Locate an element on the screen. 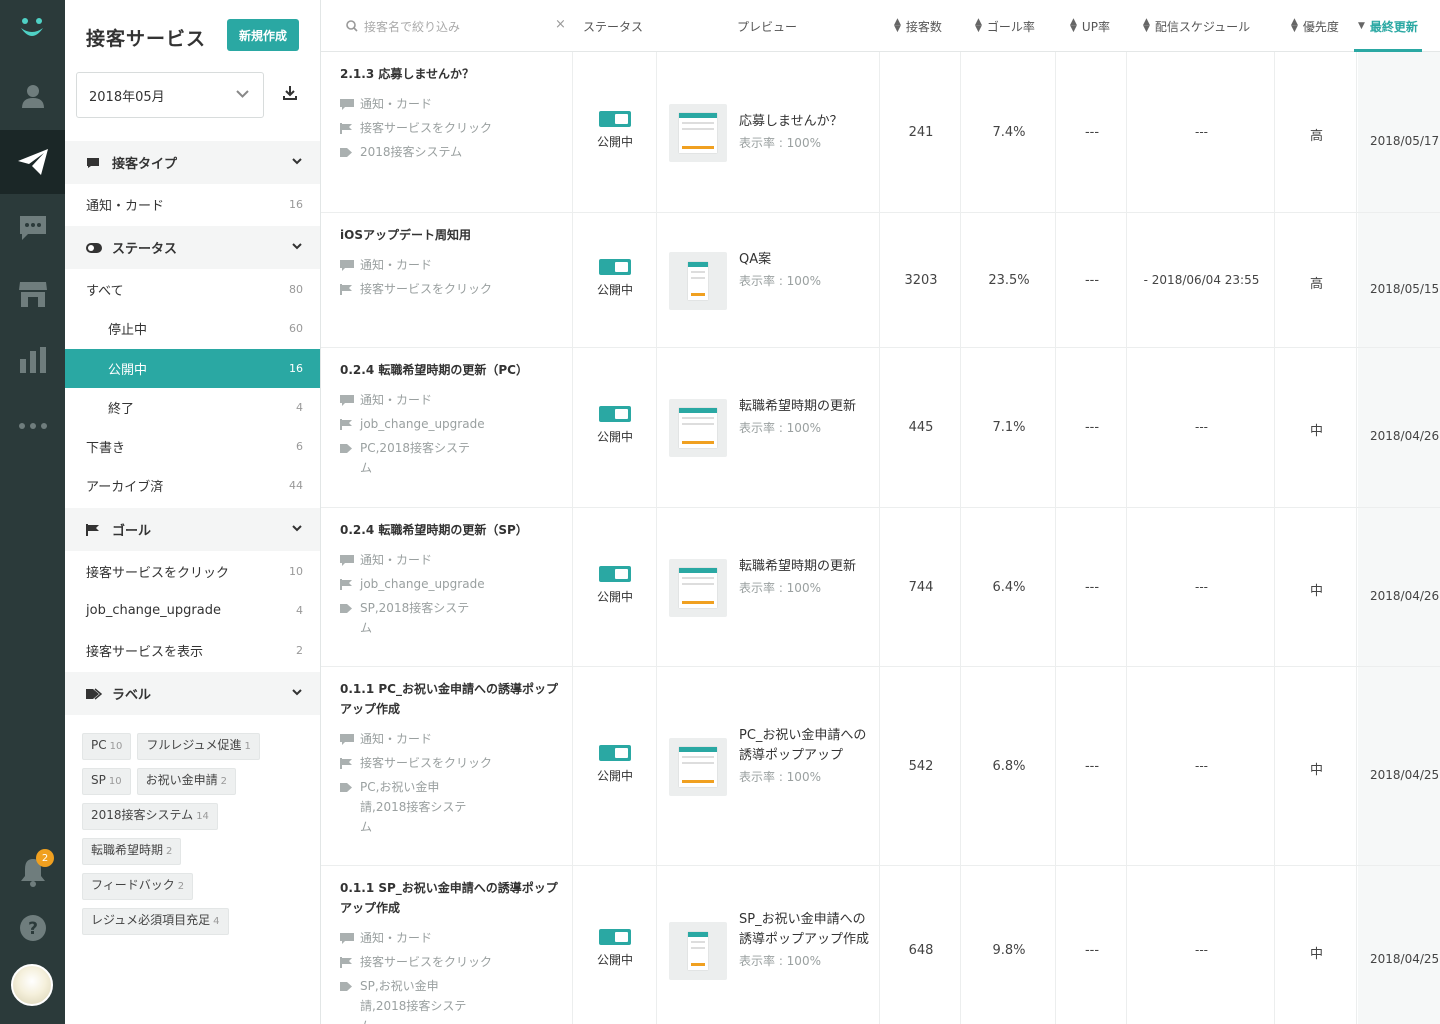  campaign-name: 2.1.3 応募しませんか？ is located at coordinates (452, 74).